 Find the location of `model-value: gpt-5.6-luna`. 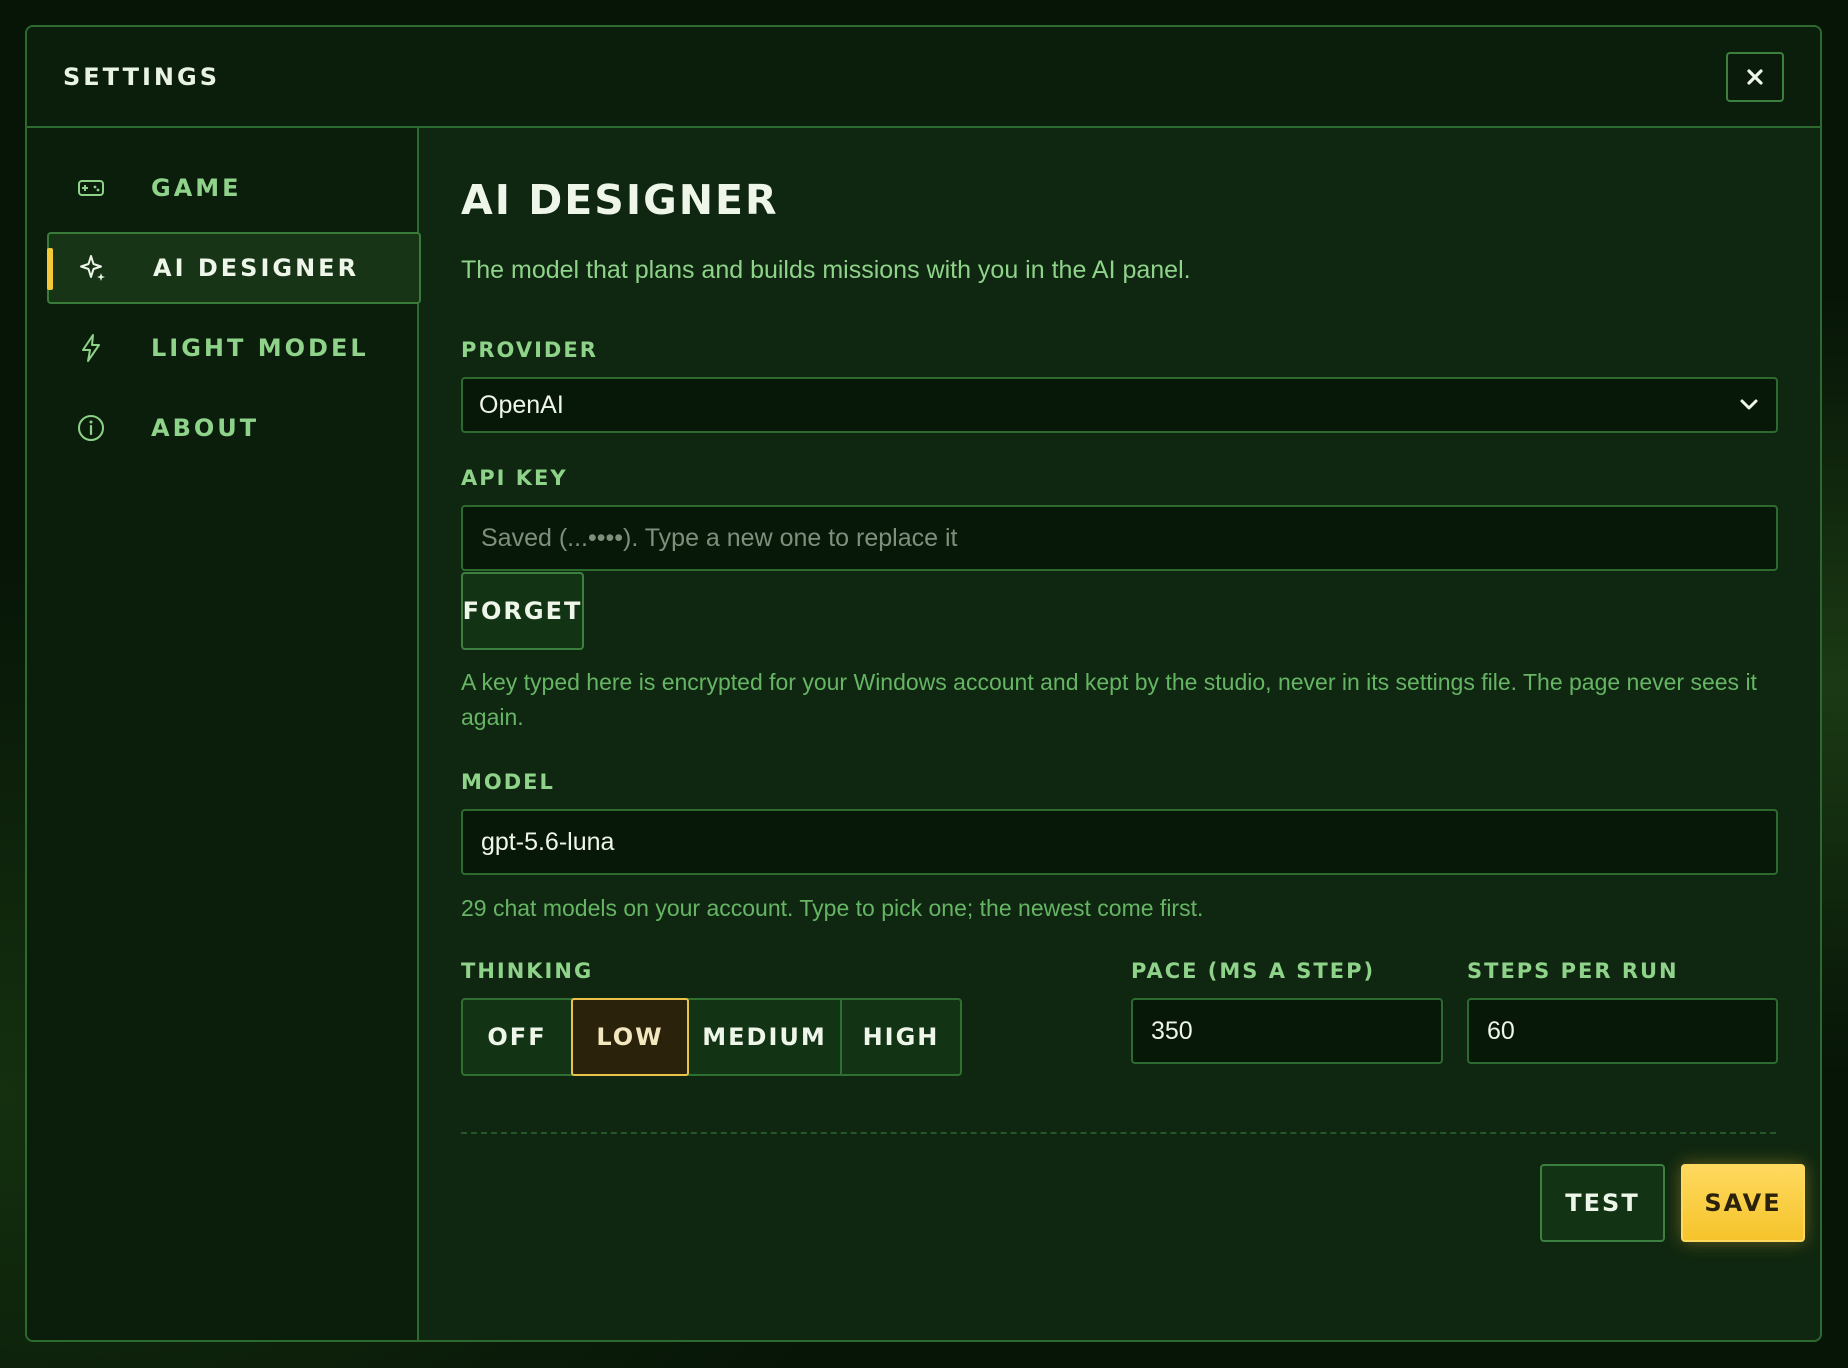

model-value: gpt-5.6-luna is located at coordinates (548, 841).